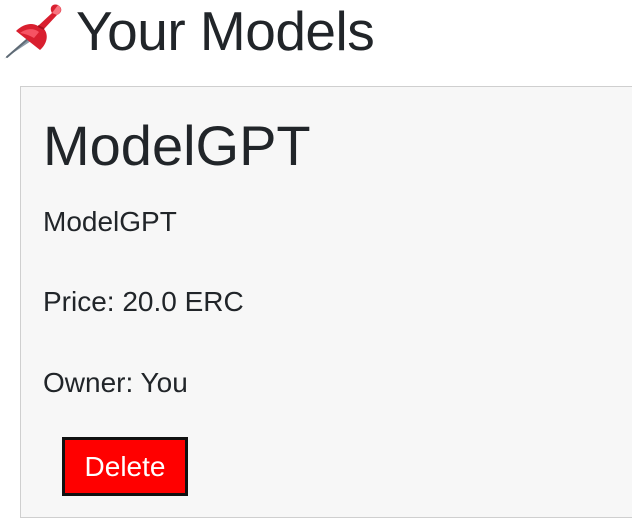 Image resolution: width=632 pixels, height=522 pixels. I want to click on owner-value: You, so click(164, 382).